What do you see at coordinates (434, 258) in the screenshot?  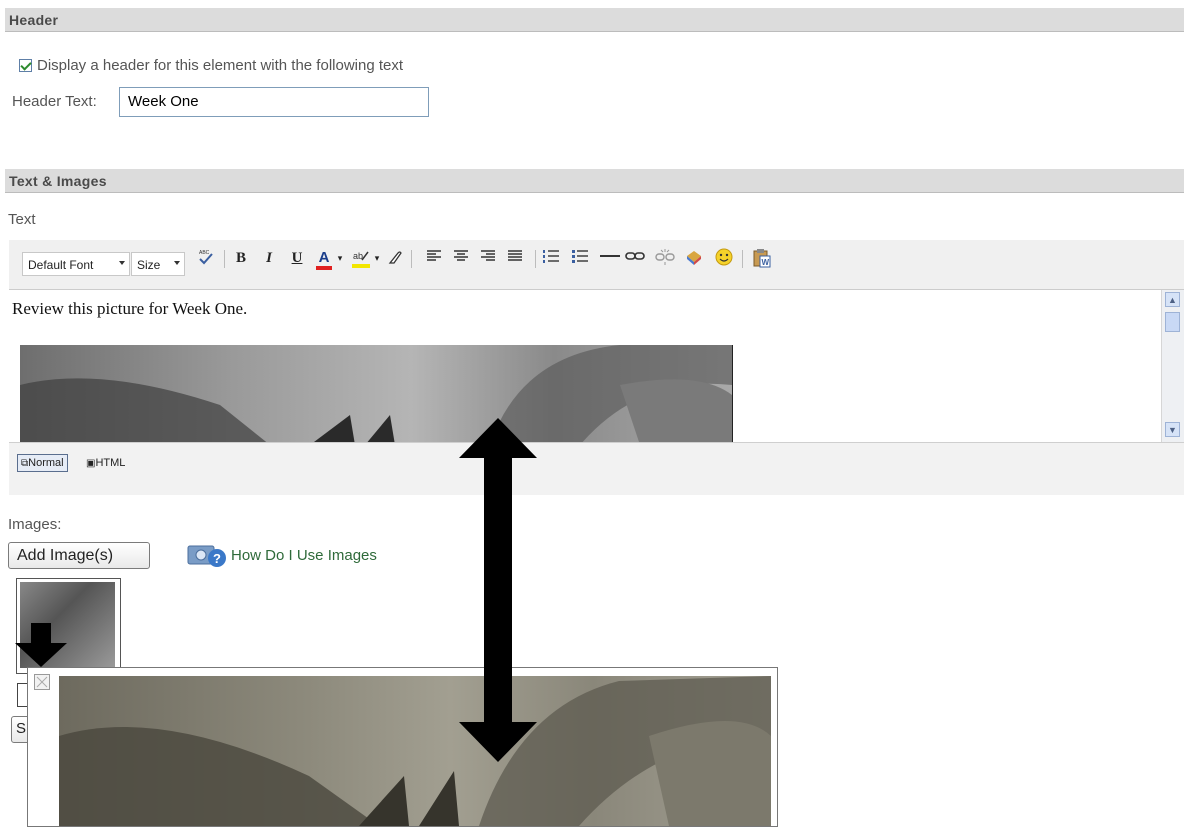 I see `align-left-icon` at bounding box center [434, 258].